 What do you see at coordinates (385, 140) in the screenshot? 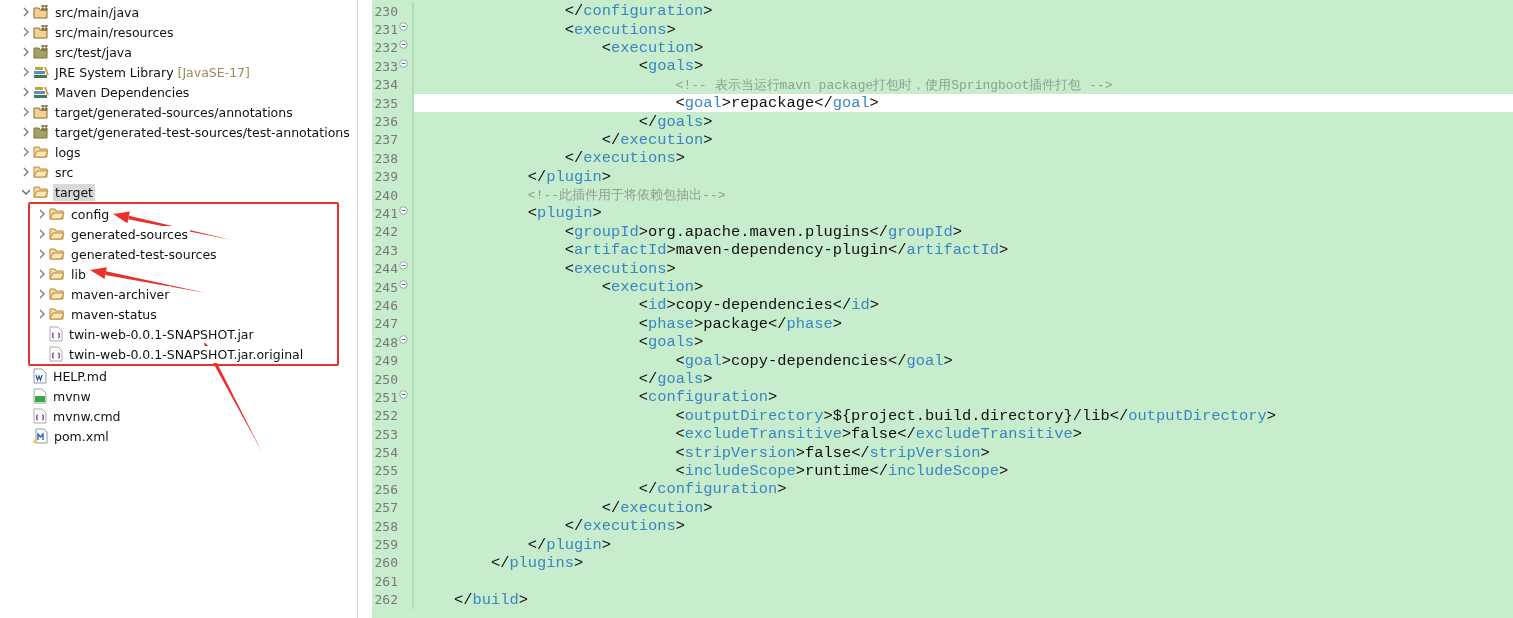
I see `line-number: 237` at bounding box center [385, 140].